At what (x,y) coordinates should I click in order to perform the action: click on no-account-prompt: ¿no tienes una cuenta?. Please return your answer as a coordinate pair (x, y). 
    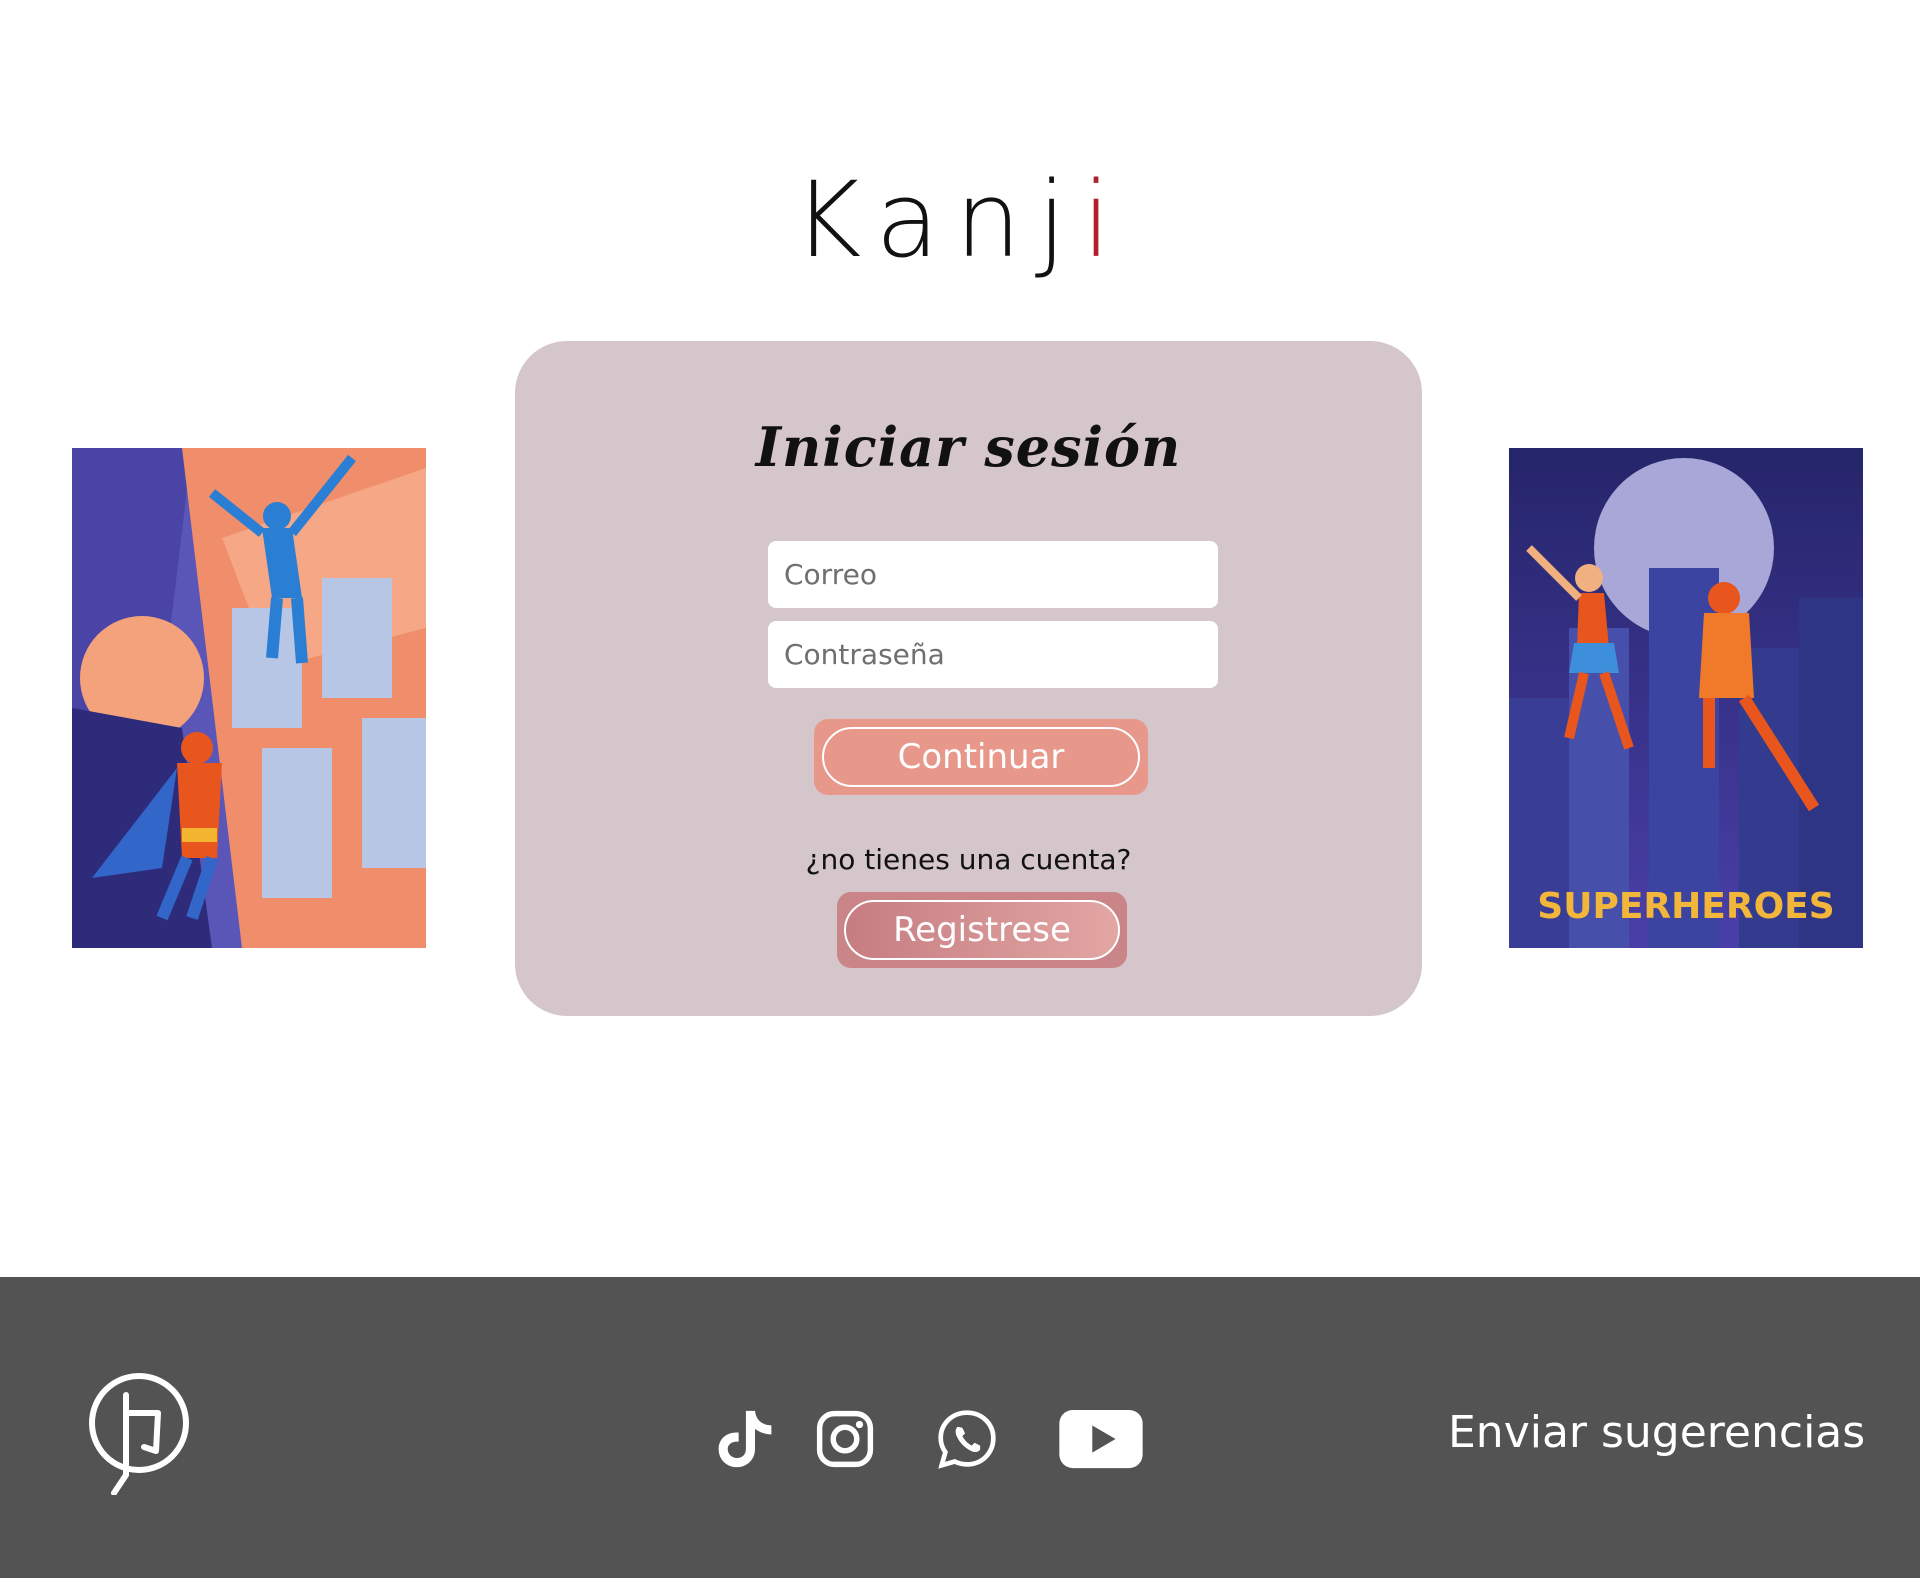
    Looking at the image, I should click on (968, 859).